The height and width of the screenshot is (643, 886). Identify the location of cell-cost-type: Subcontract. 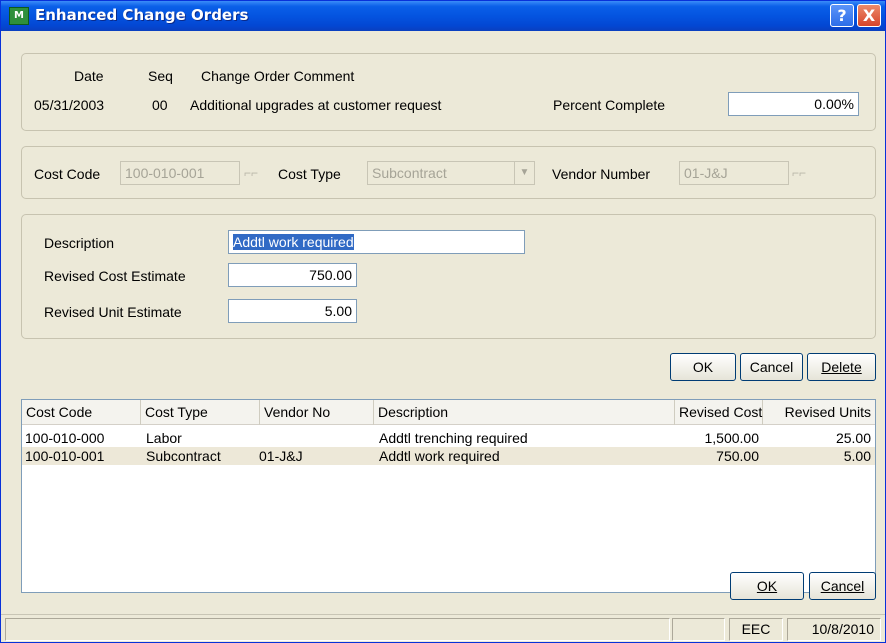
(183, 456).